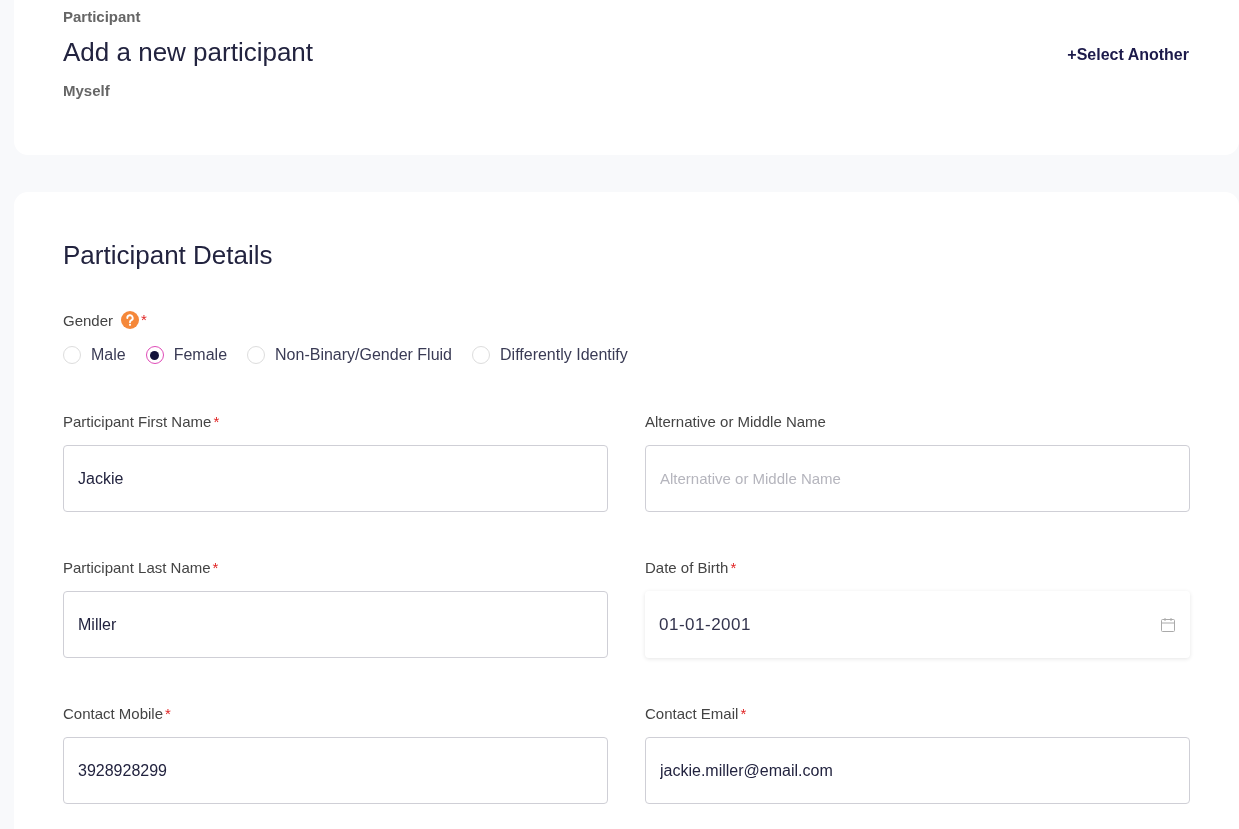 This screenshot has width=1239, height=829. Describe the element at coordinates (188, 52) in the screenshot. I see `page-title: Add a new participant` at that location.